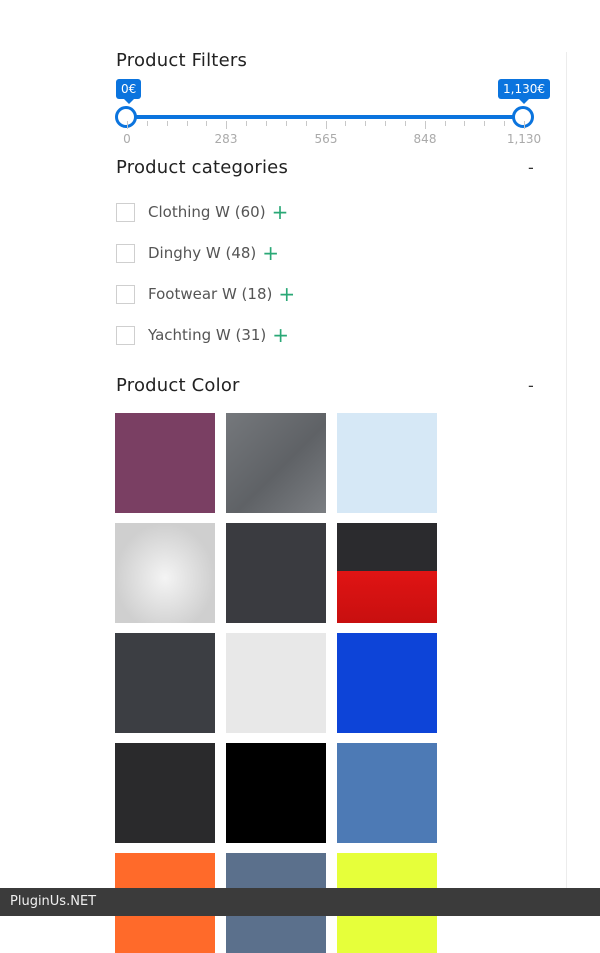 The image size is (600, 953). I want to click on price-slider-track, so click(325, 117).